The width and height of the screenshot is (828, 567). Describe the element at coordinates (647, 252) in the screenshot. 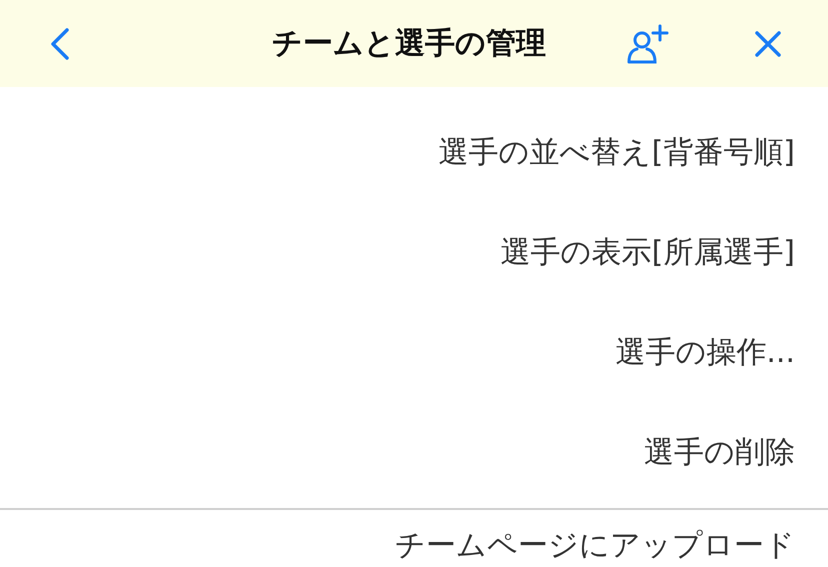

I see `menu-item: 選手の表示[所属選手]` at that location.